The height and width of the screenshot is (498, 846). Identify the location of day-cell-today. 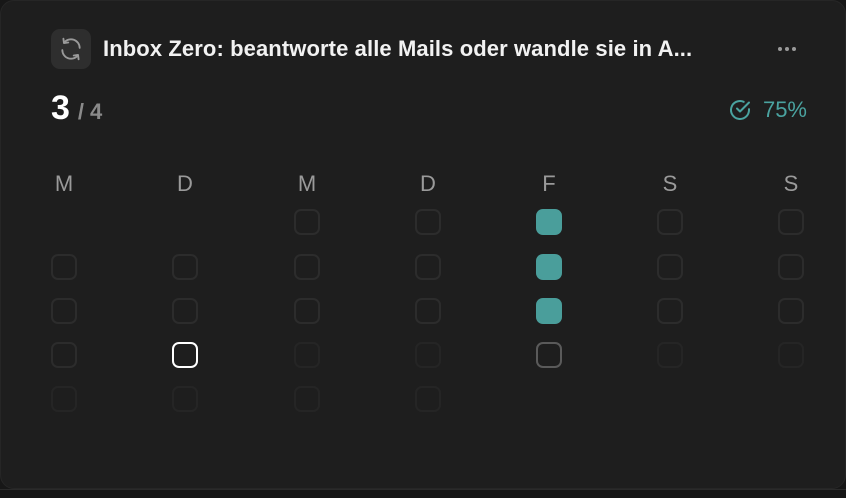
(185, 355).